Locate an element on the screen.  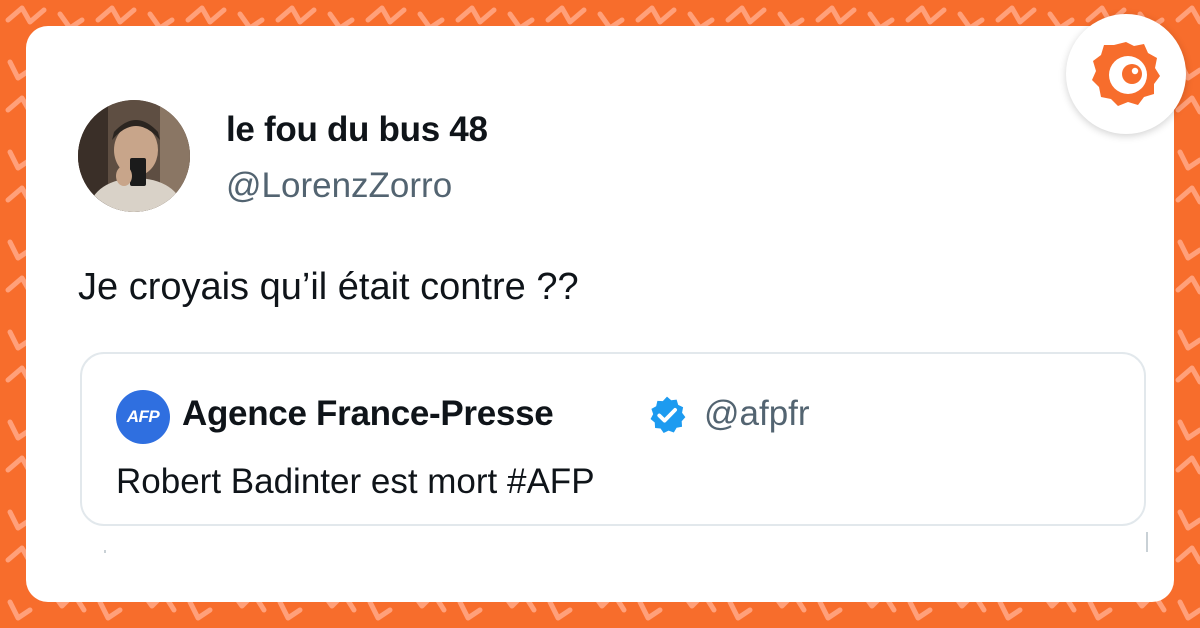
brand-badge is located at coordinates (1126, 74).